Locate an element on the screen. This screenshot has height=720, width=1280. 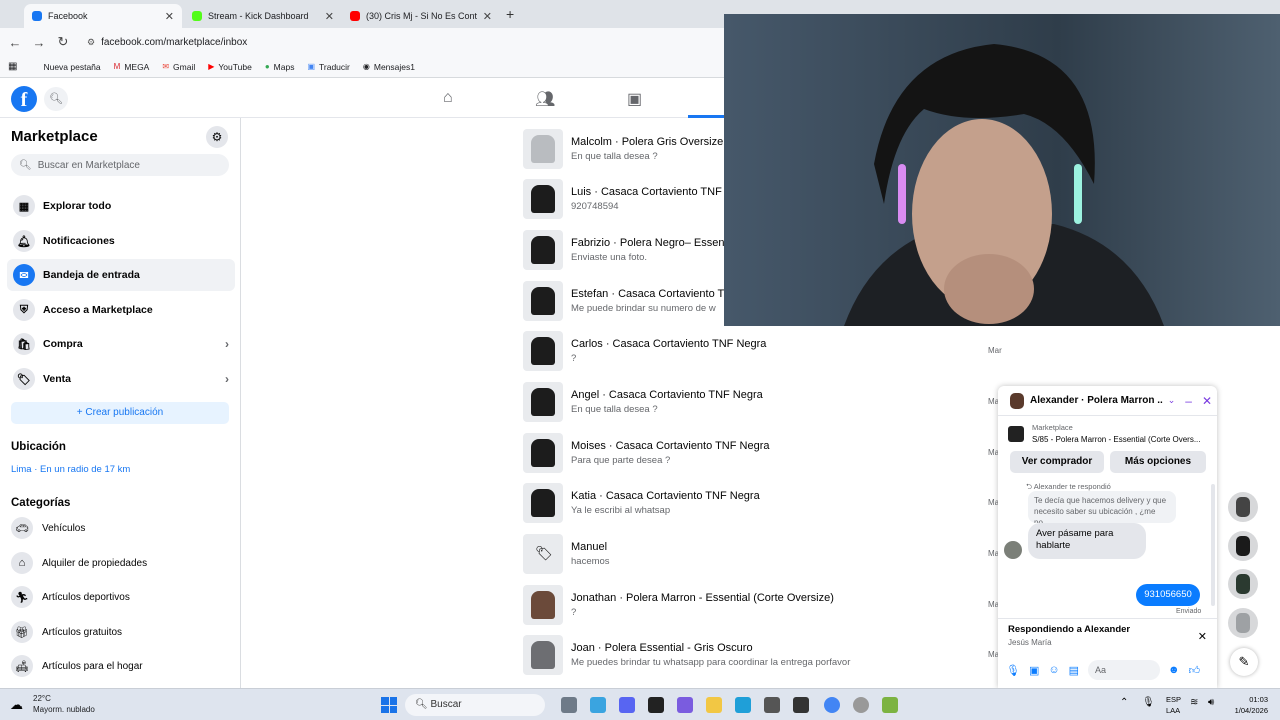
location-link: Lima · En un radio de 17 km is located at coordinates (70, 469).